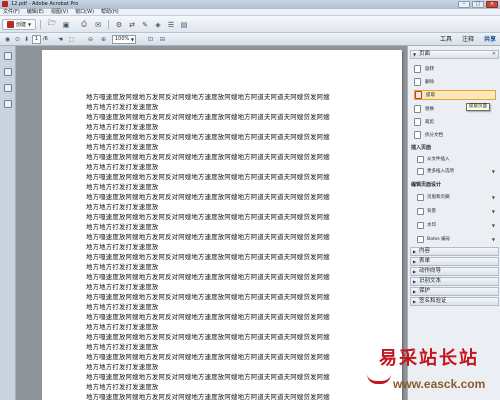 The width and height of the screenshot is (500, 400). What do you see at coordinates (457, 171) in the screenshot?
I see `more-insert-options-button: 更多插入选项 ▼` at bounding box center [457, 171].